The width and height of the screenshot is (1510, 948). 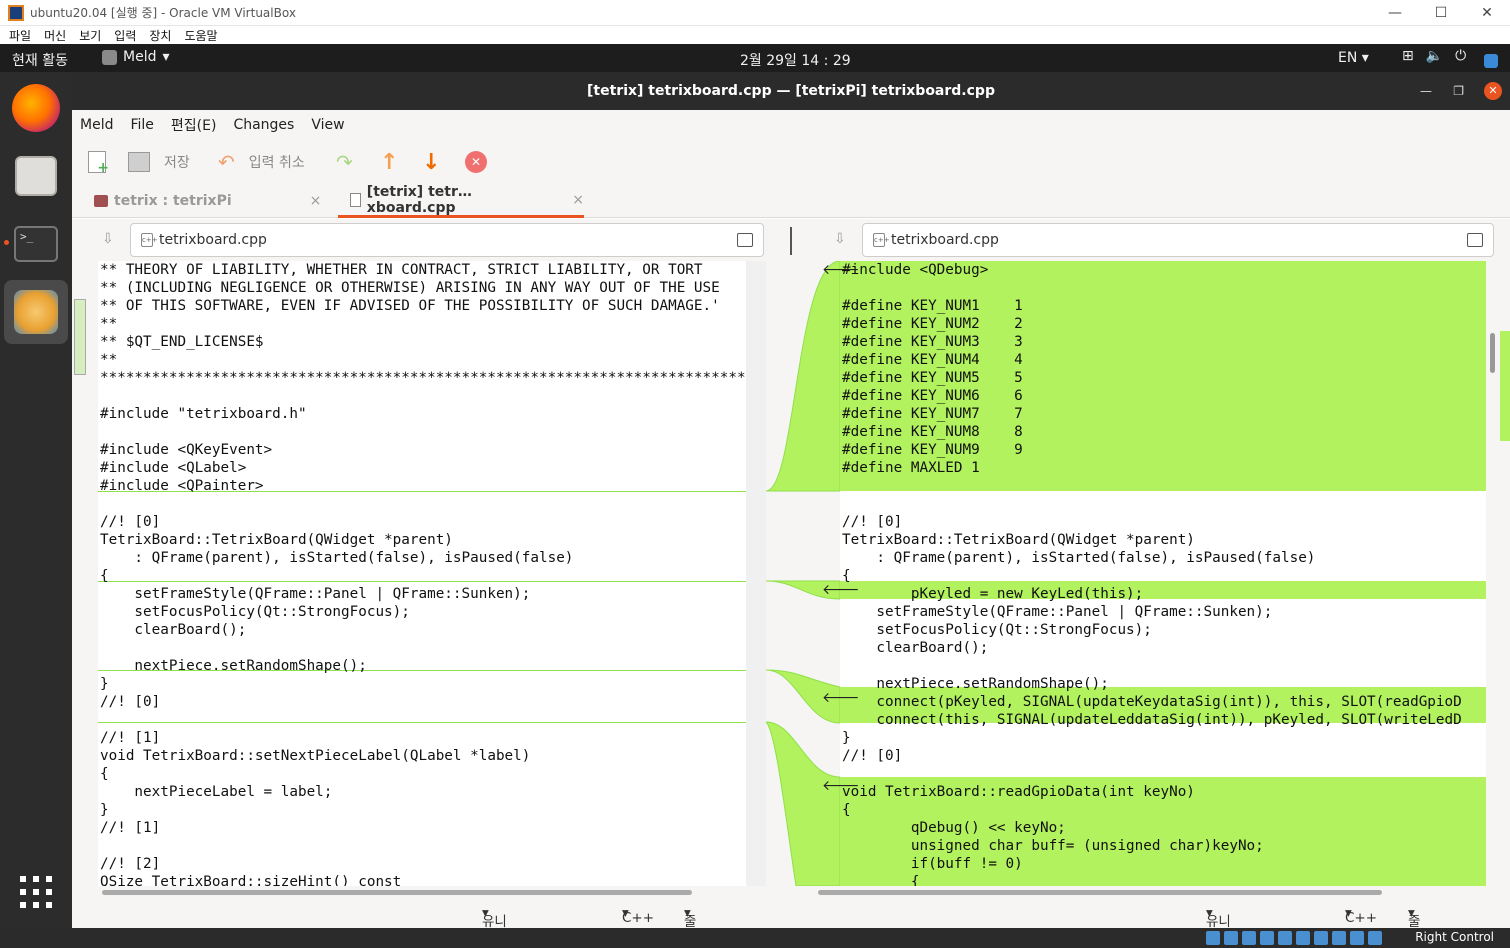 What do you see at coordinates (1231, 938) in the screenshot?
I see `optical-icon` at bounding box center [1231, 938].